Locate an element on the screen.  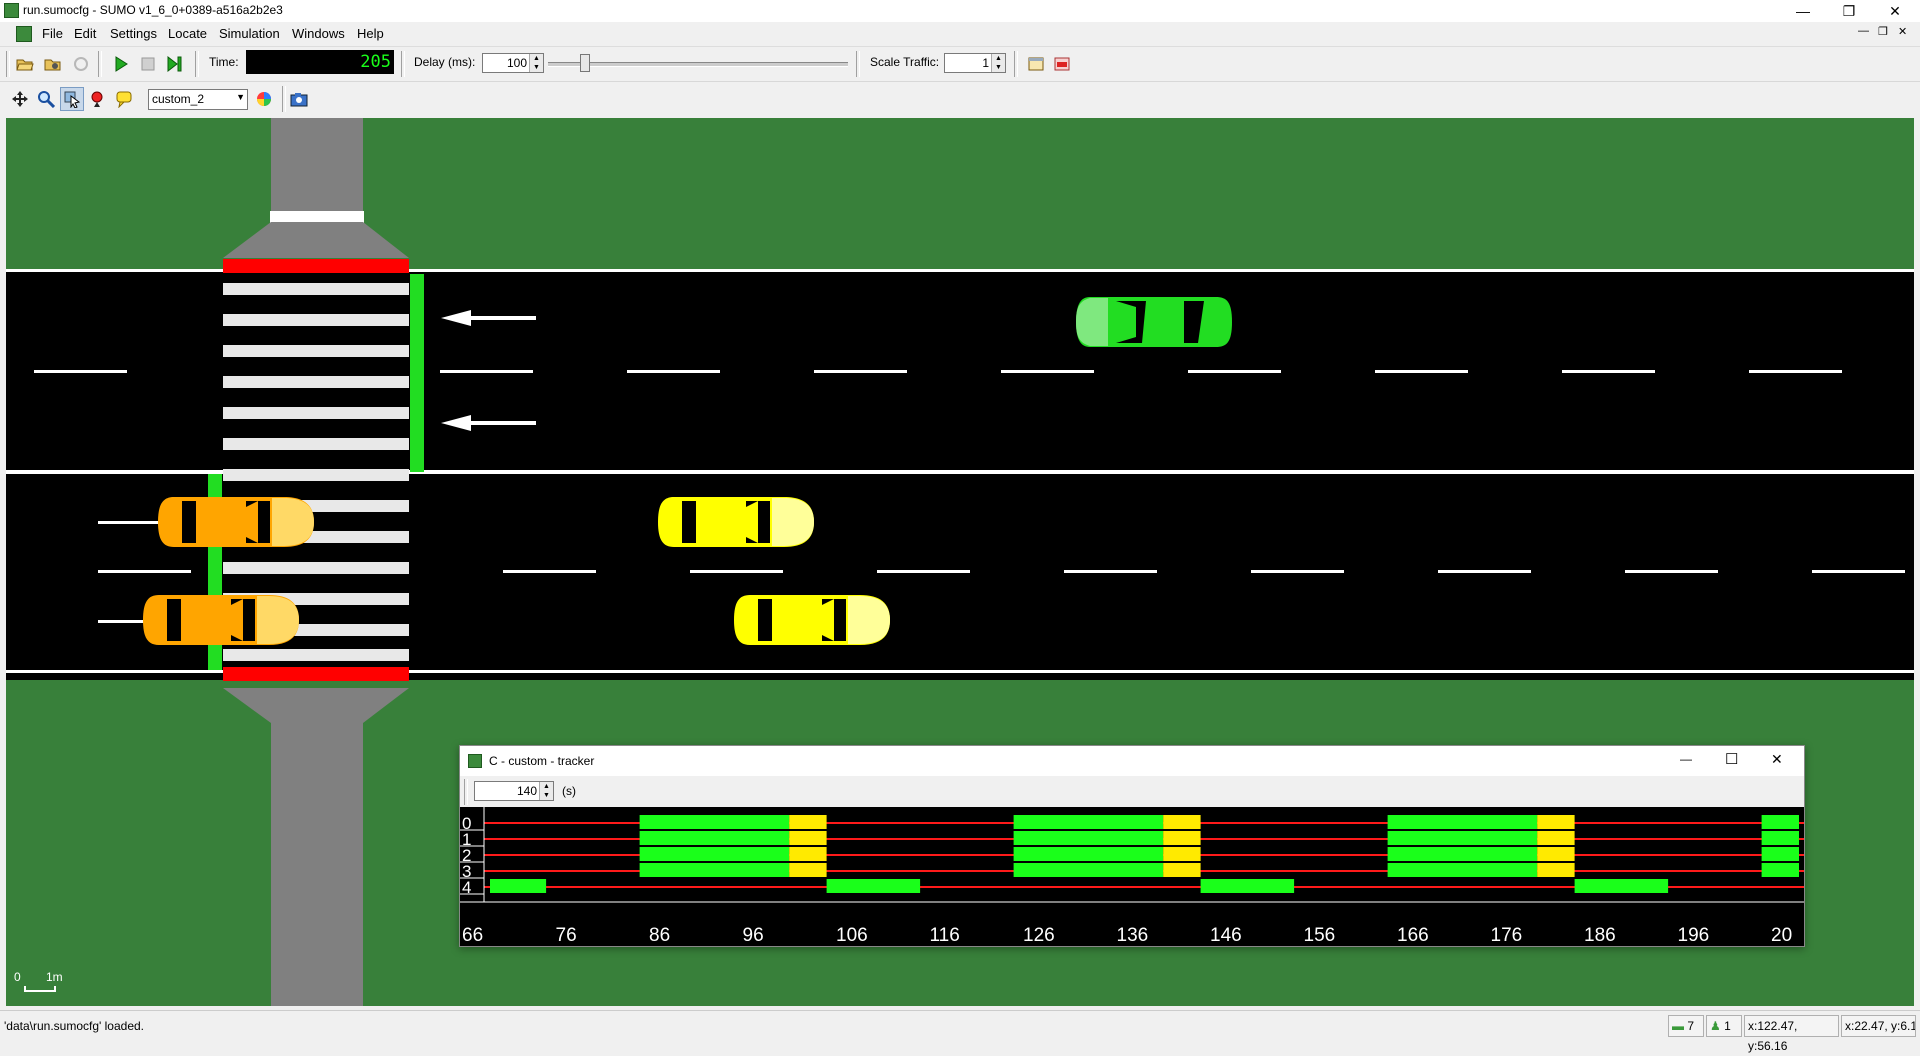
reload-button is located at coordinates (81, 64).